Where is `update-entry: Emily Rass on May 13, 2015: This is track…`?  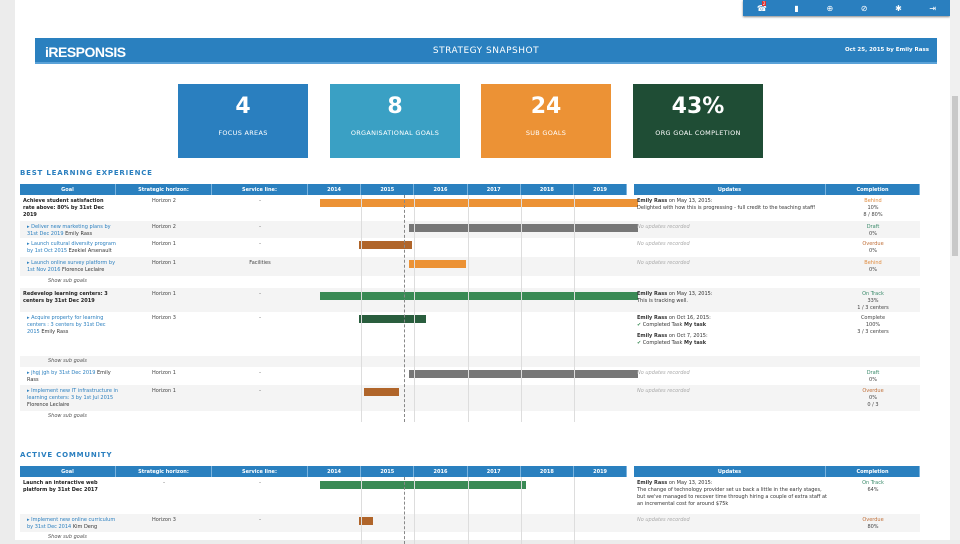 update-entry: Emily Rass on May 13, 2015: This is track… is located at coordinates (732, 298).